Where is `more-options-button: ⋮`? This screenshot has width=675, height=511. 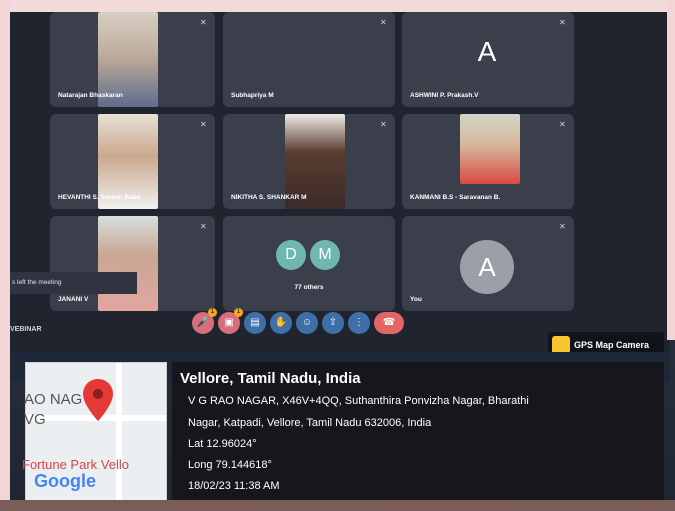 more-options-button: ⋮ is located at coordinates (359, 323).